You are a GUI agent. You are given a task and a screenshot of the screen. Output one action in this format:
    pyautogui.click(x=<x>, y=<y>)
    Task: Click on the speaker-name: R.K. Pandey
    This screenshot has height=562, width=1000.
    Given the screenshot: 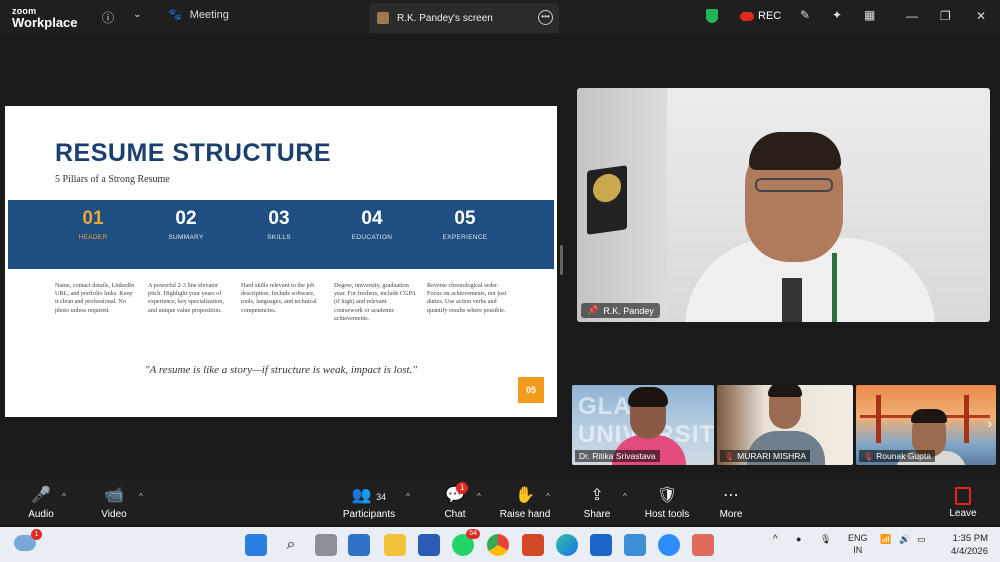 What is the action you would take?
    pyautogui.click(x=628, y=310)
    